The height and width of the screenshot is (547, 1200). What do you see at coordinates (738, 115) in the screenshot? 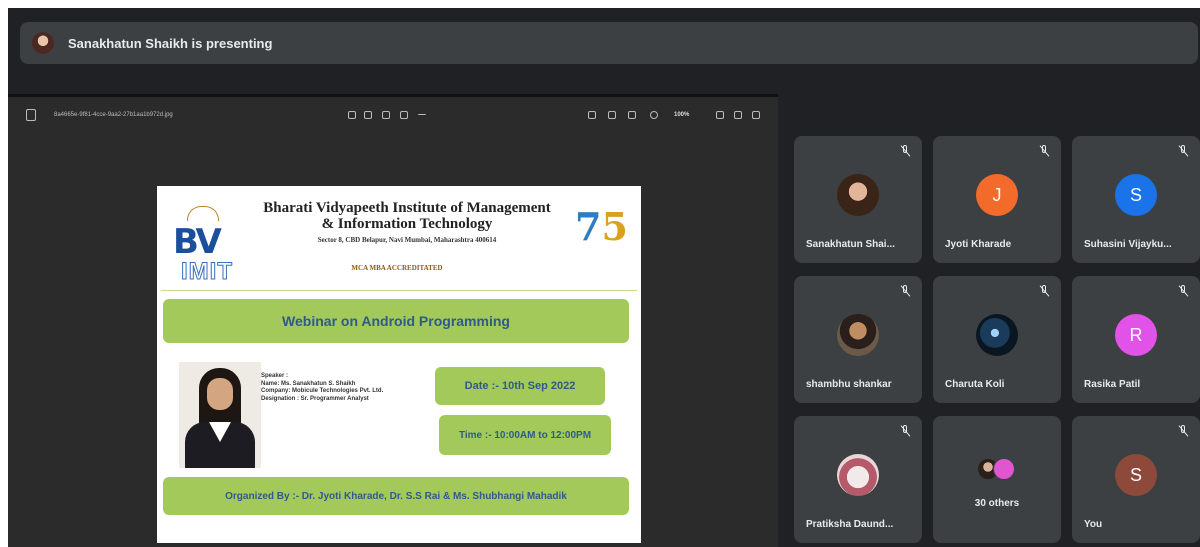
I see `maximize-icon` at bounding box center [738, 115].